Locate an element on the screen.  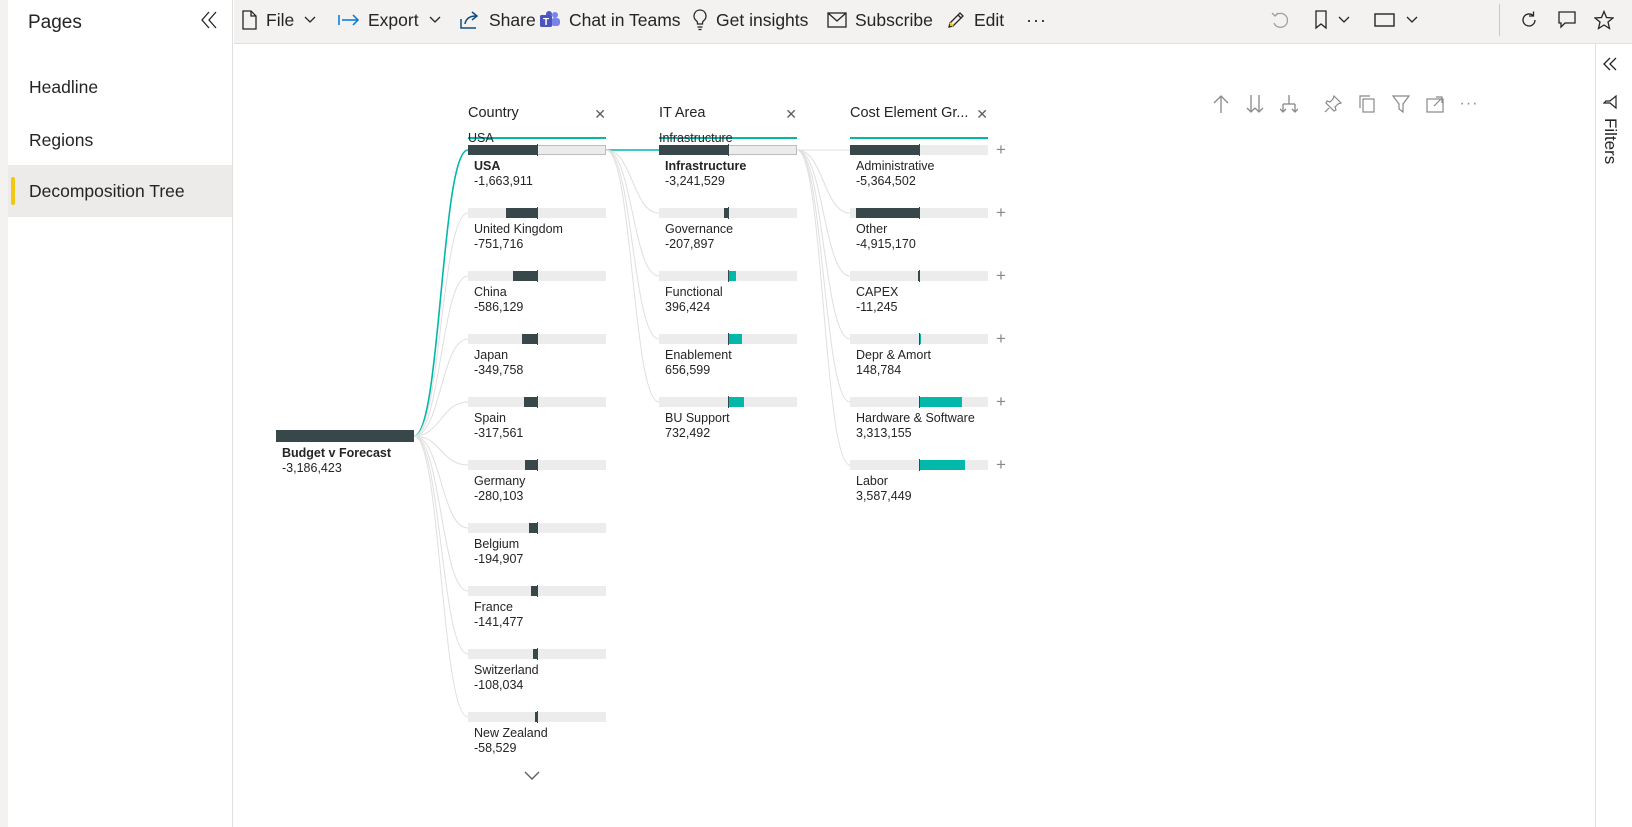
node-value: -751,716 is located at coordinates (499, 244).